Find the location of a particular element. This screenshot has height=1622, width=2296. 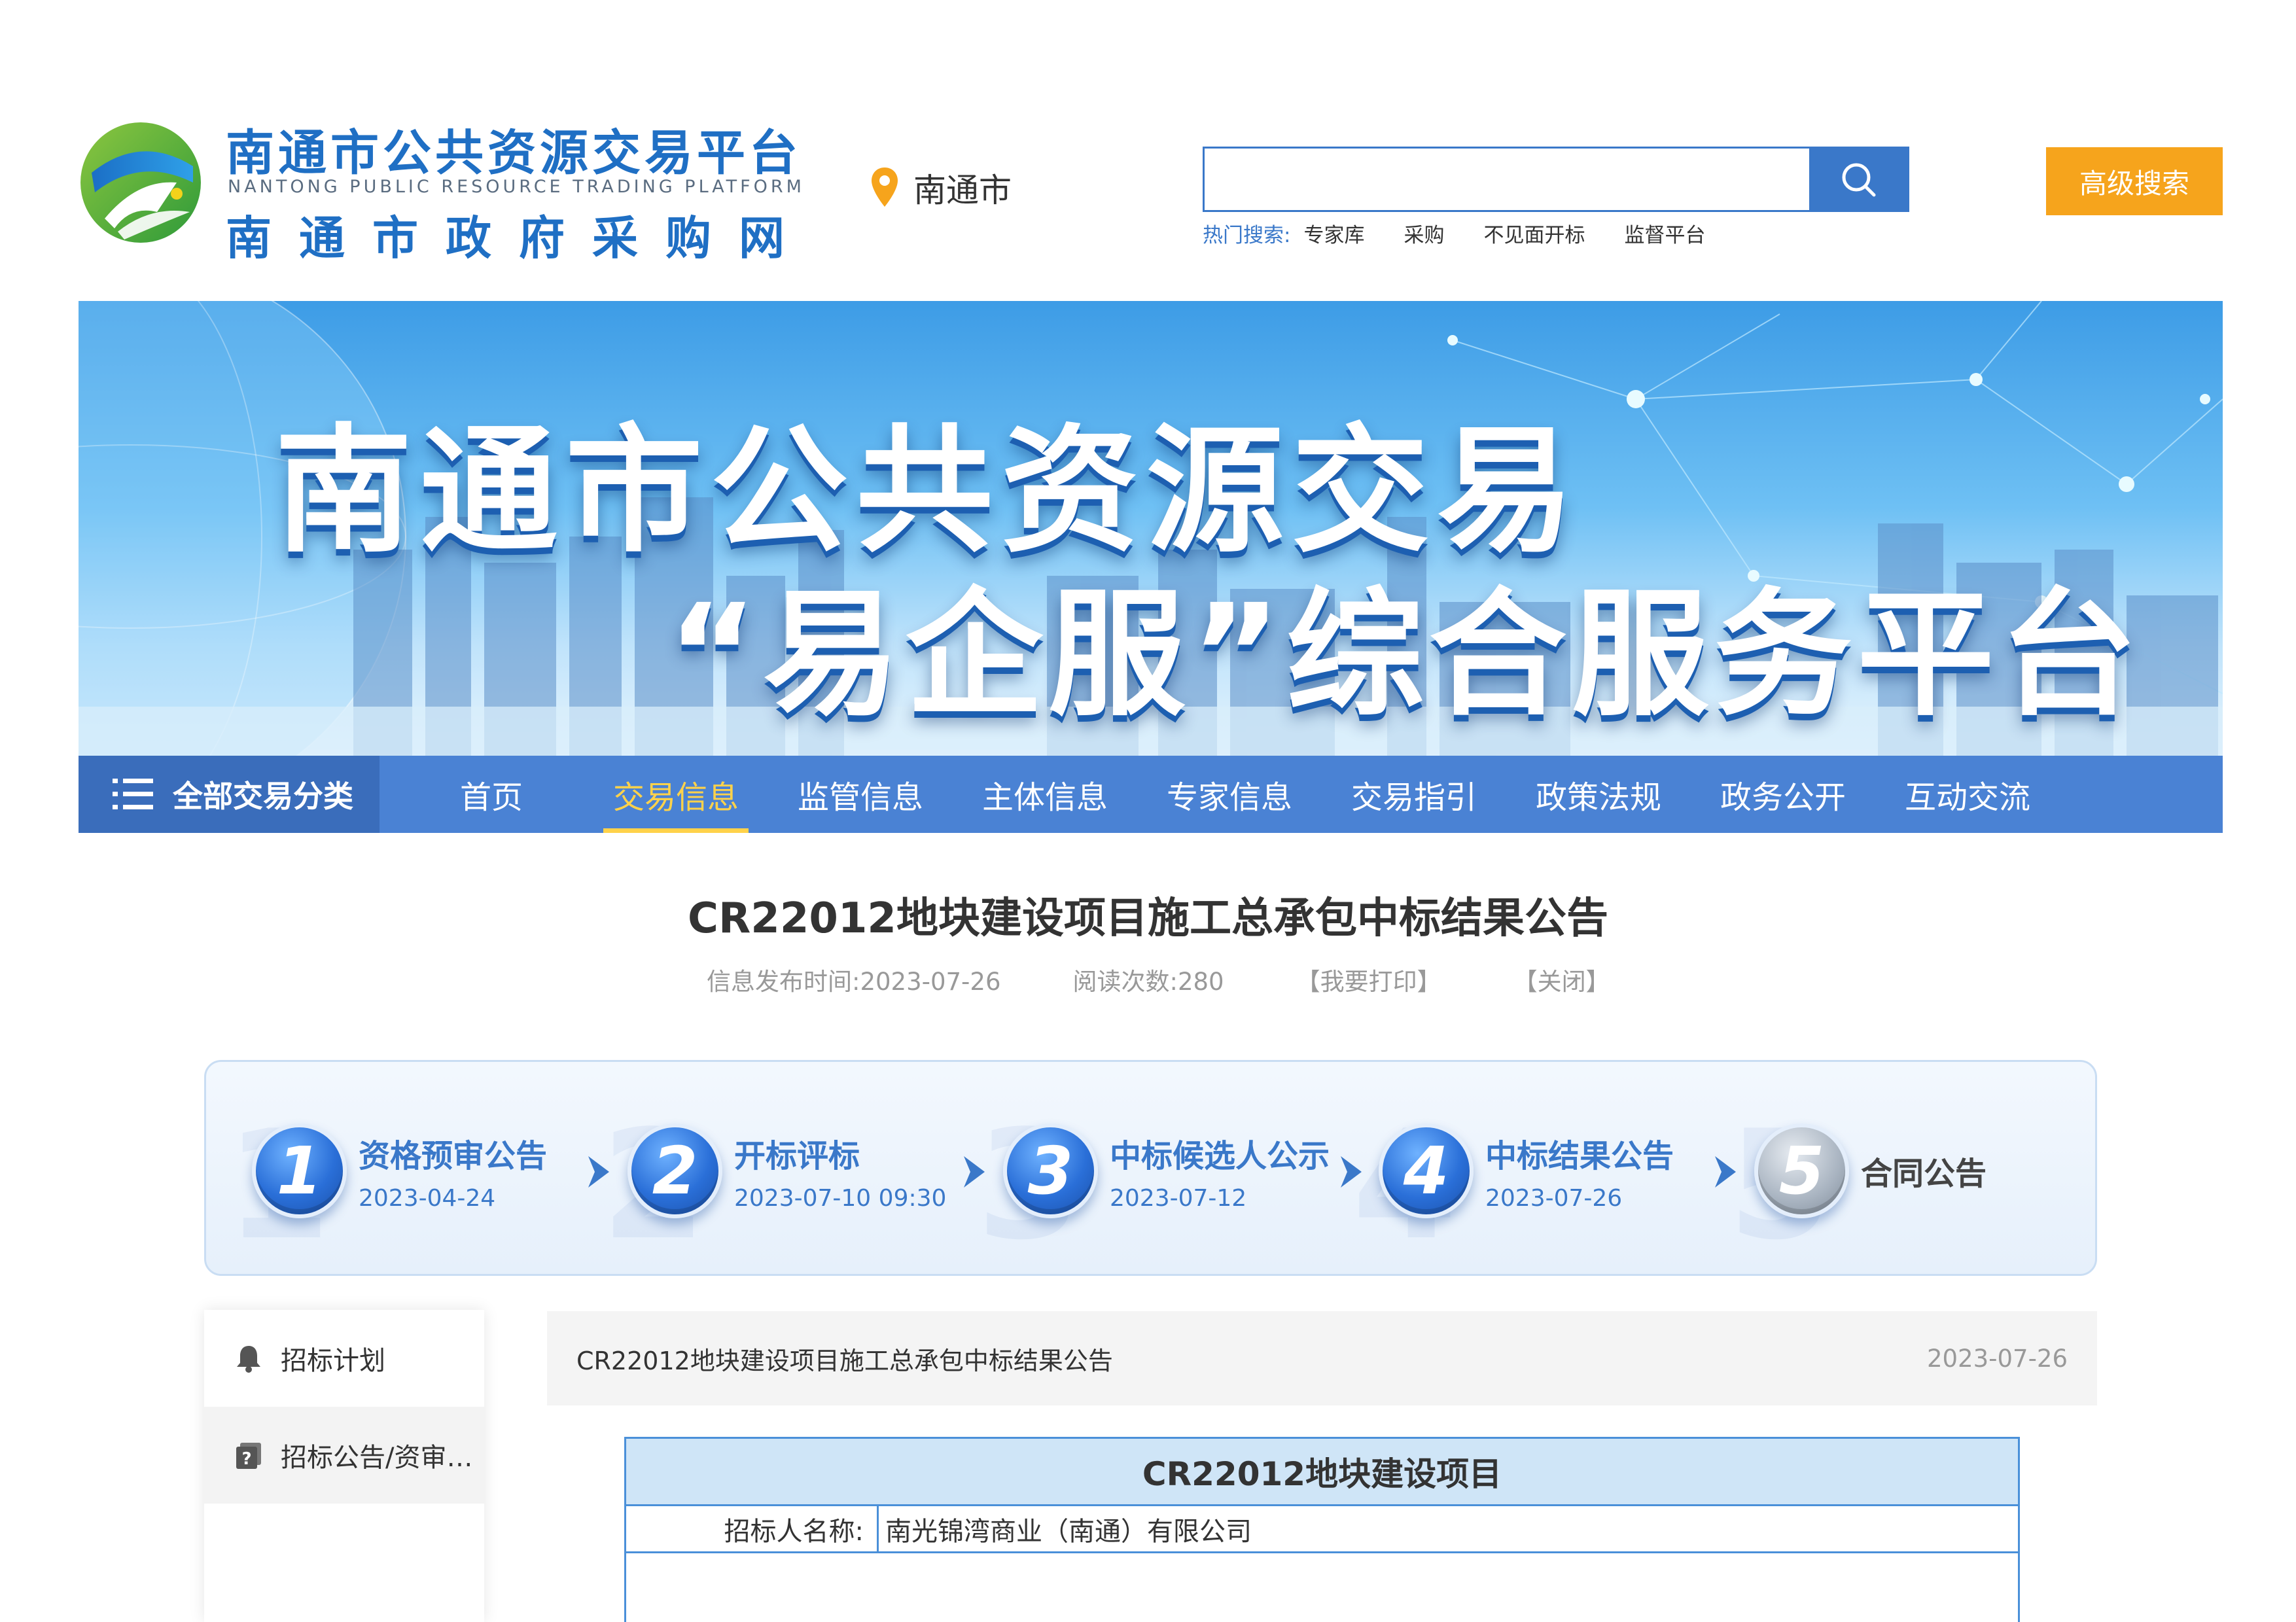

step-number-badge: 5 is located at coordinates (1801, 1170).